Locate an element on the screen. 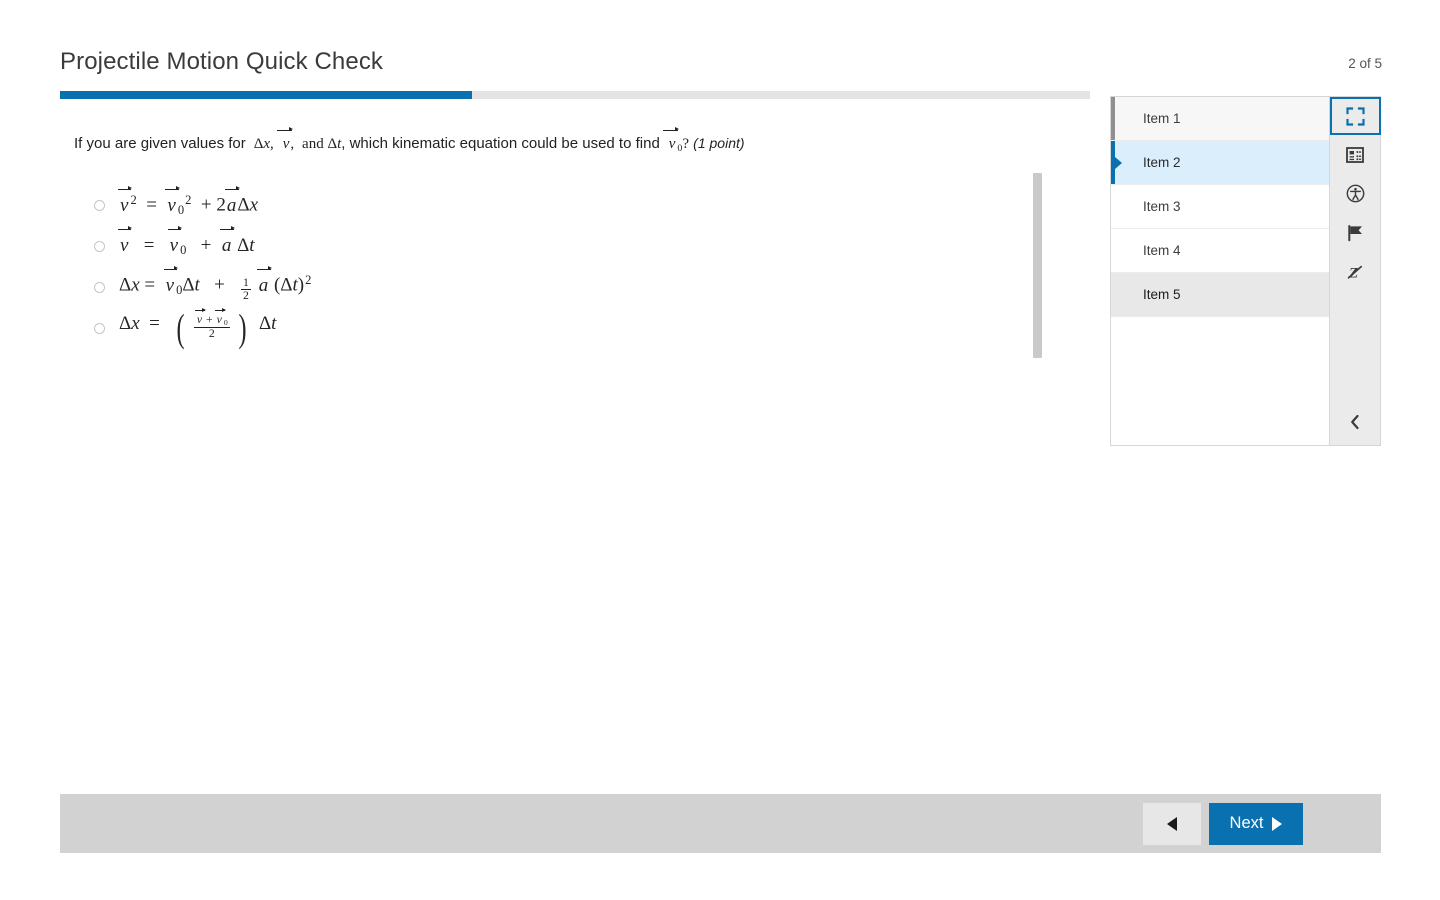  option-b-label: v = v0 + a Δt is located at coordinates (186, 241).